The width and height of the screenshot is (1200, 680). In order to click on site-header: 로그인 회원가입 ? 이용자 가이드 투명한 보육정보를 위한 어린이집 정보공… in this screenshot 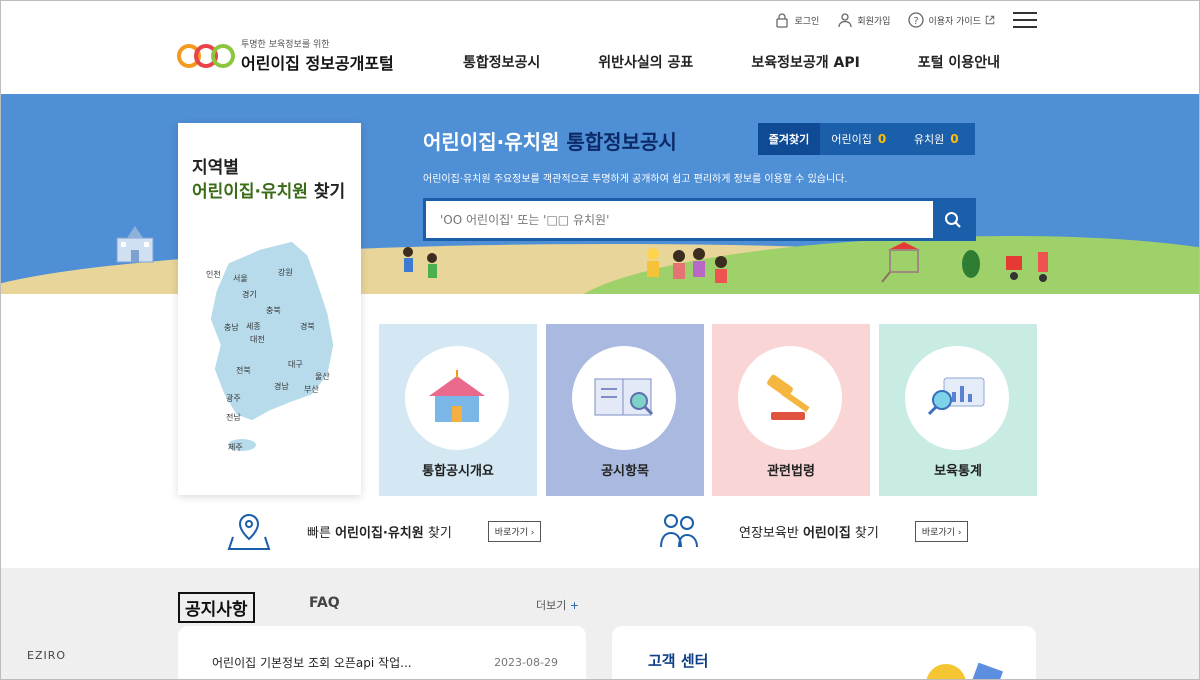, I will do `click(600, 47)`.